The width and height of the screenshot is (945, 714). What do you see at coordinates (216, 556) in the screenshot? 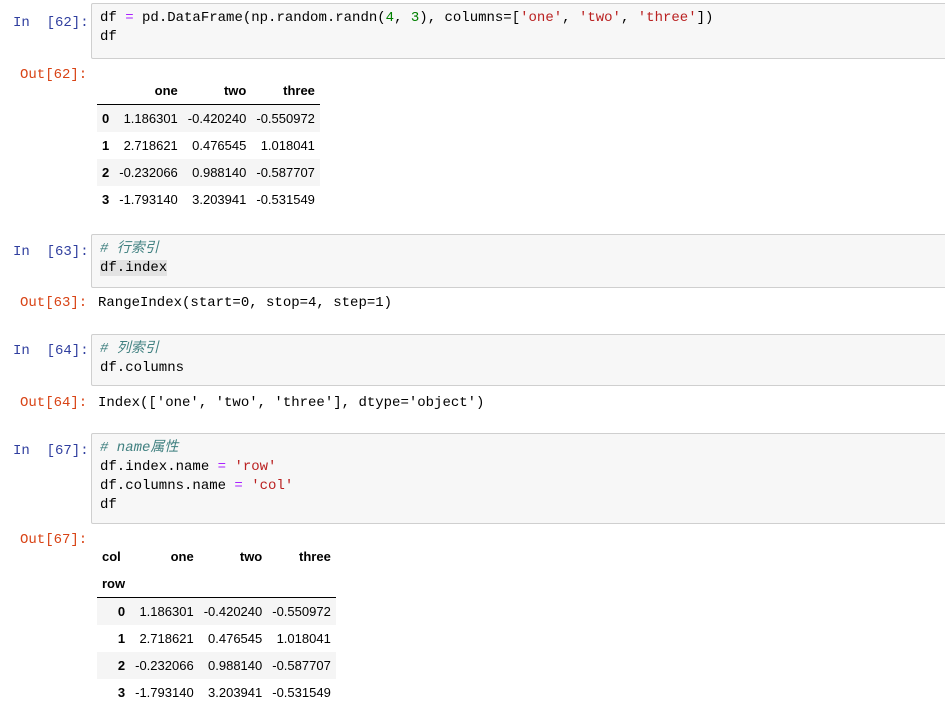
I see `table-header-row: col one two three` at bounding box center [216, 556].